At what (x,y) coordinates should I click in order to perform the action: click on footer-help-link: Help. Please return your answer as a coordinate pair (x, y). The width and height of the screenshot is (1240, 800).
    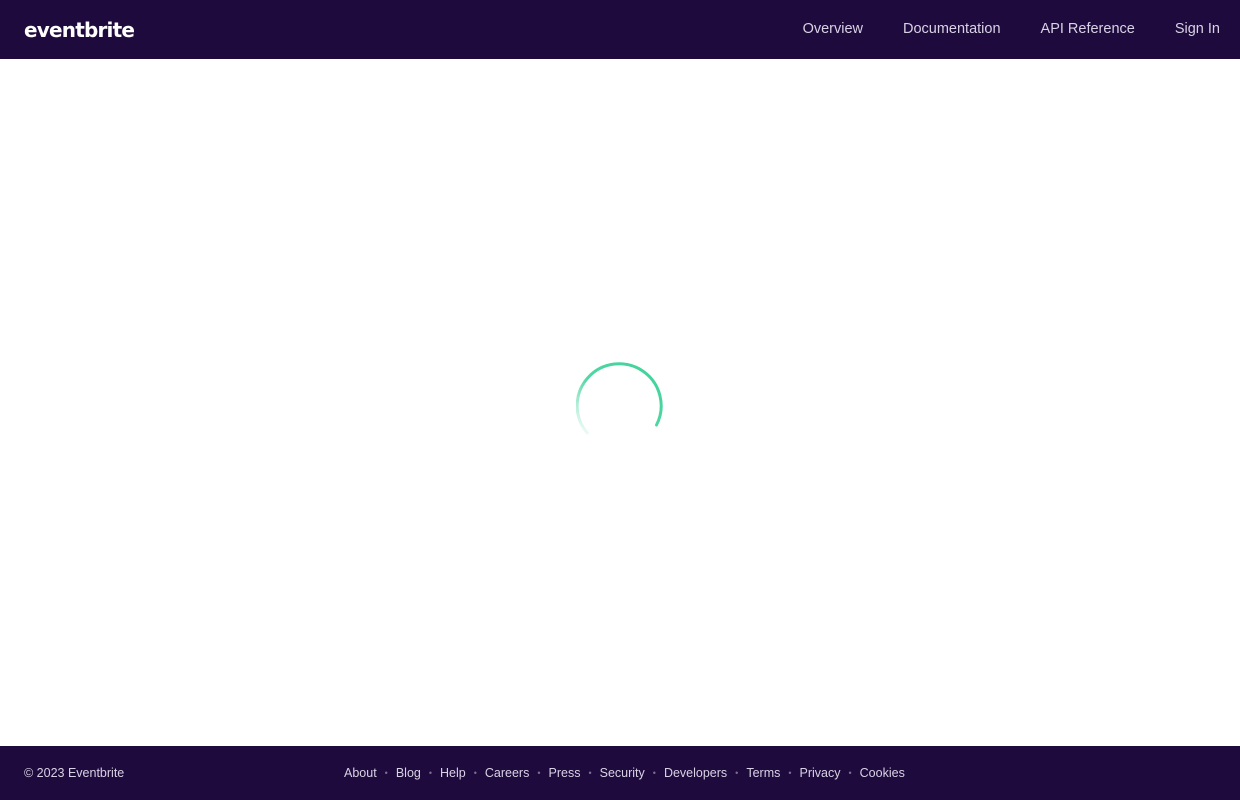
    Looking at the image, I should click on (453, 773).